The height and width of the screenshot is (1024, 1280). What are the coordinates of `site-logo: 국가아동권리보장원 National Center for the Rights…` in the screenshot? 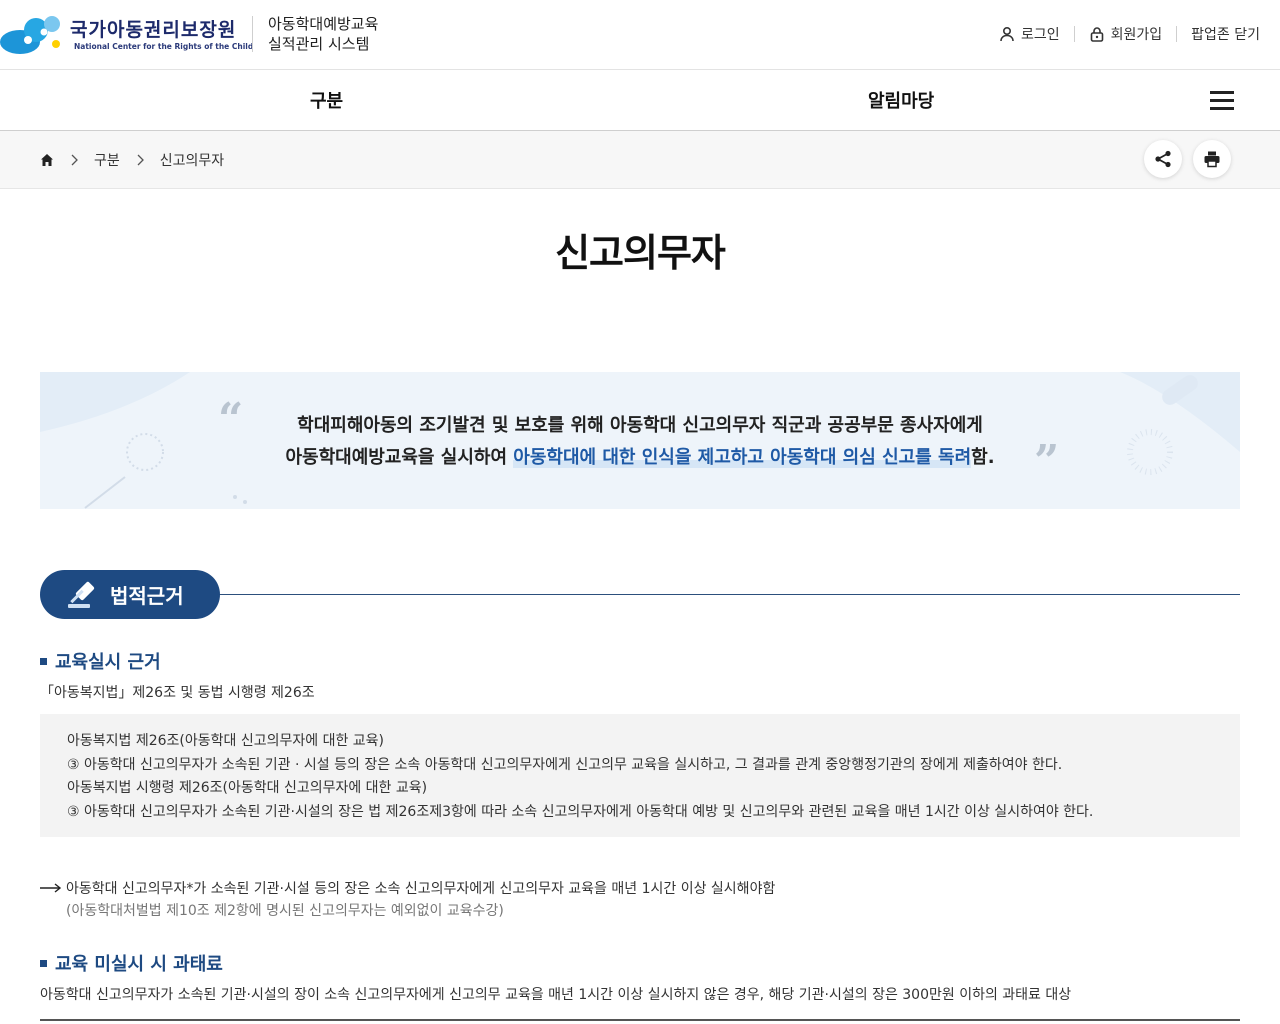 It's located at (126, 35).